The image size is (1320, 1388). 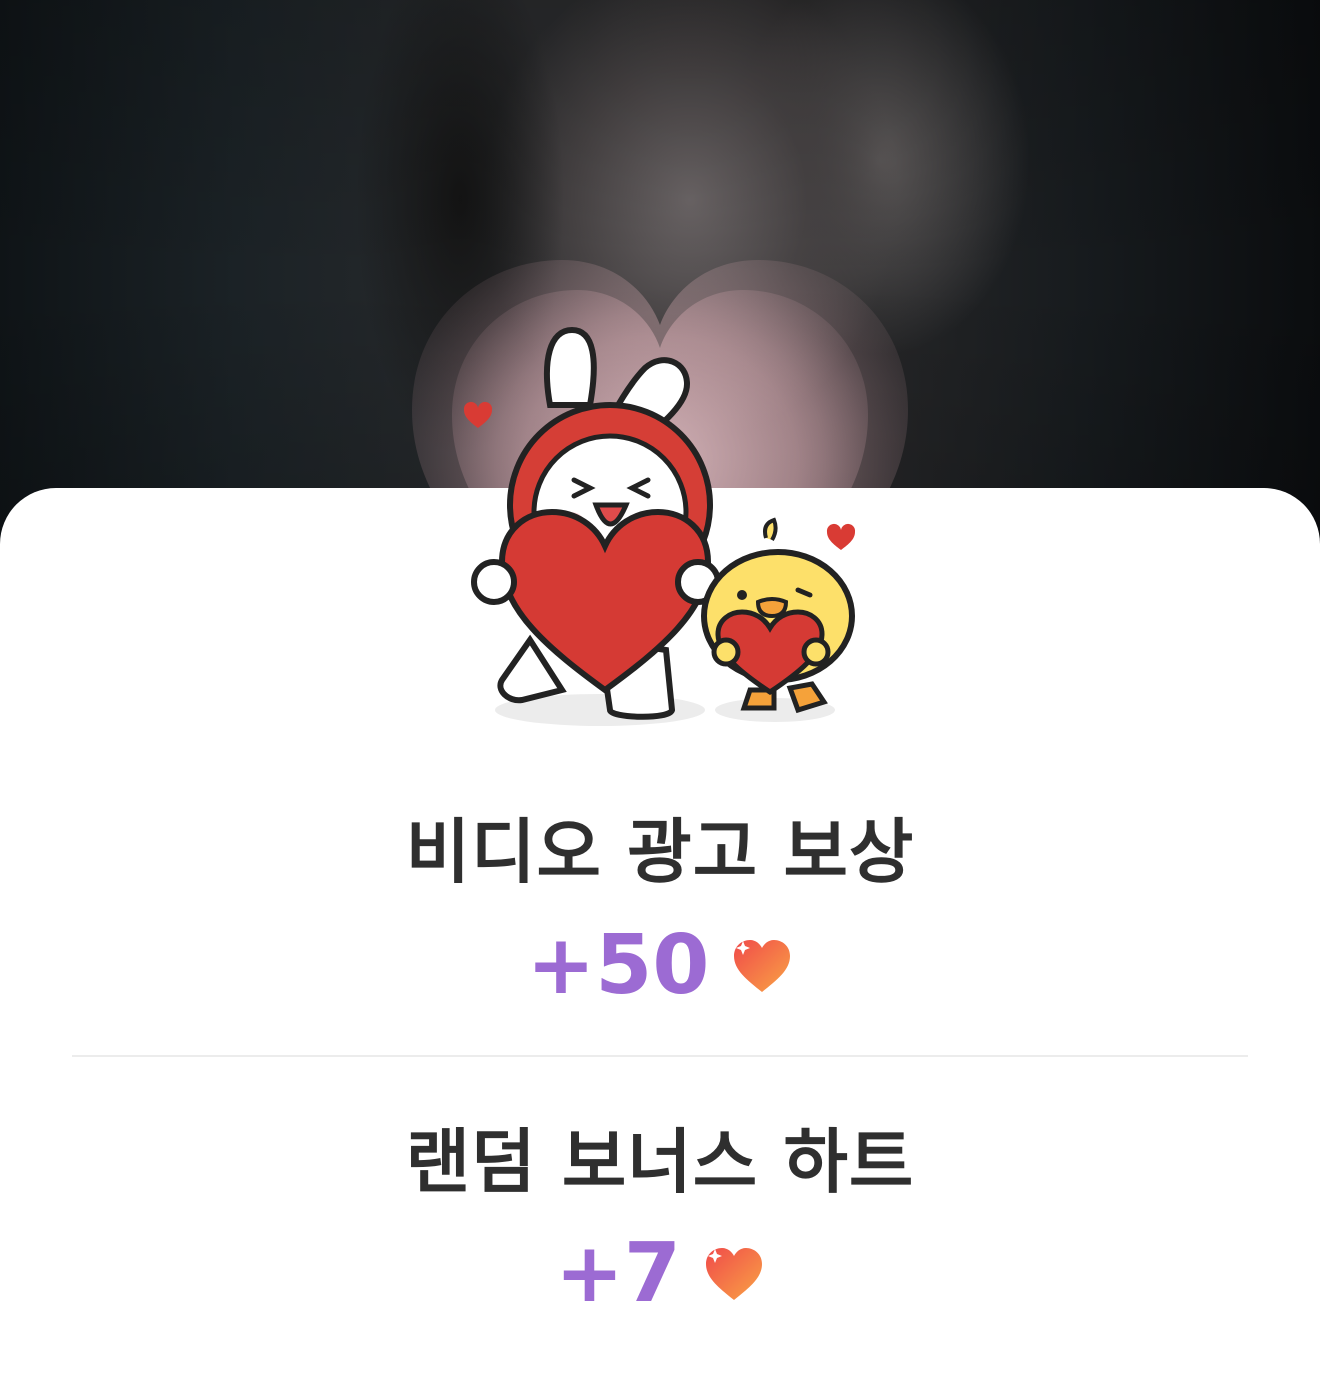 I want to click on random-bonus-heart-title: 랜덤 보너스 하트, so click(x=660, y=1162).